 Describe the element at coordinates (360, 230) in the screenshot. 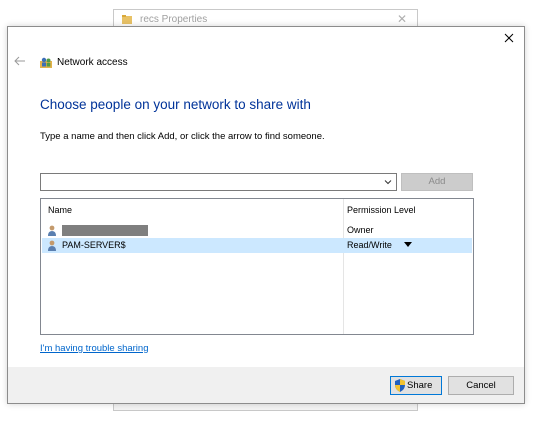

I see `permission-level: Owner` at that location.